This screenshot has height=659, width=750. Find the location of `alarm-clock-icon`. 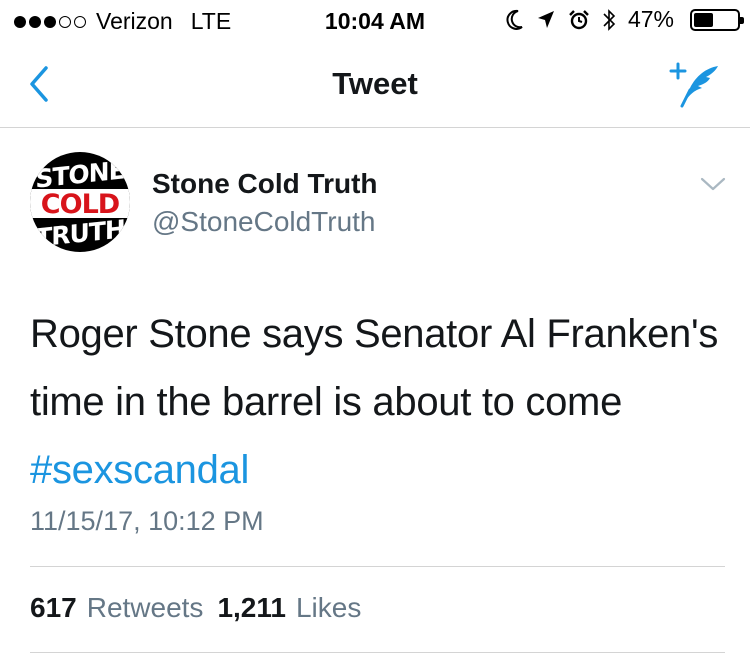

alarm-clock-icon is located at coordinates (579, 19).